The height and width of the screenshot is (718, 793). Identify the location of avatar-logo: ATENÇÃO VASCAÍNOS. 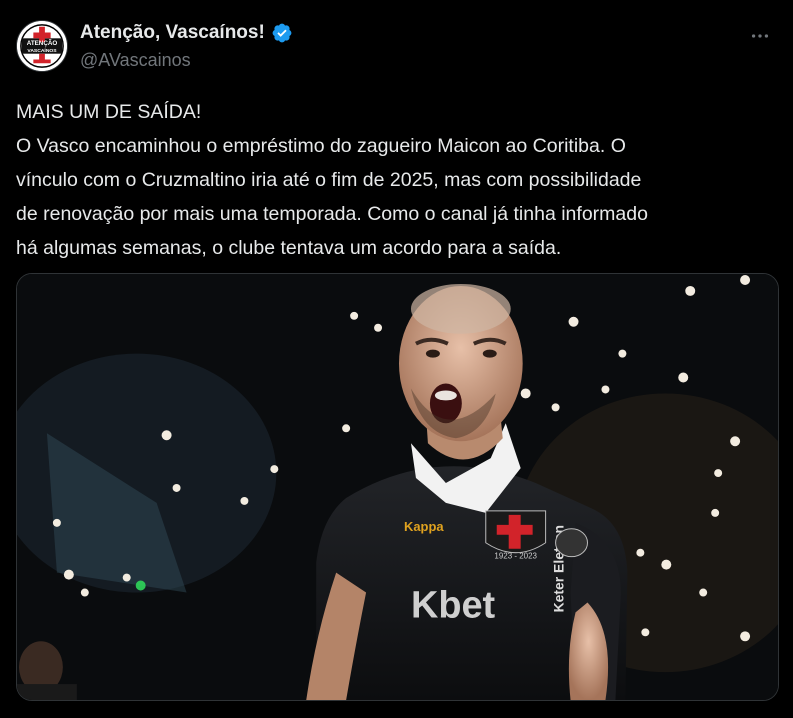
(42, 46).